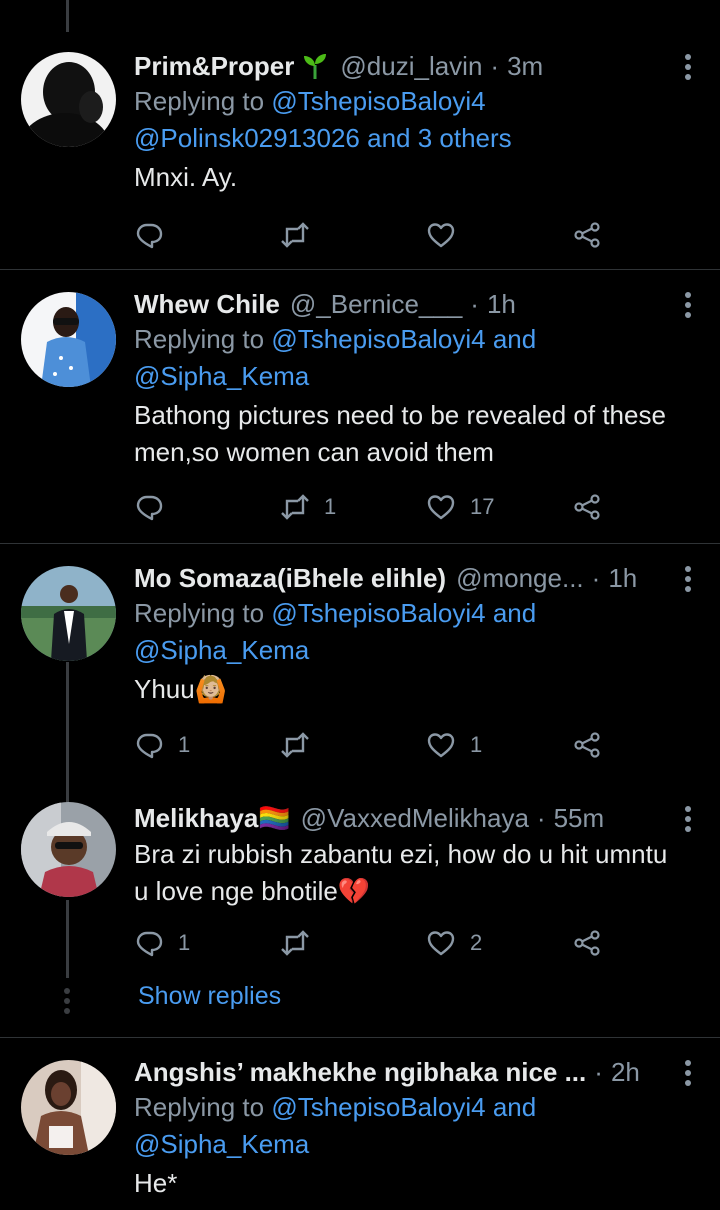 The image size is (720, 1210). What do you see at coordinates (214, 66) in the screenshot?
I see `display-name: Prim&Proper` at bounding box center [214, 66].